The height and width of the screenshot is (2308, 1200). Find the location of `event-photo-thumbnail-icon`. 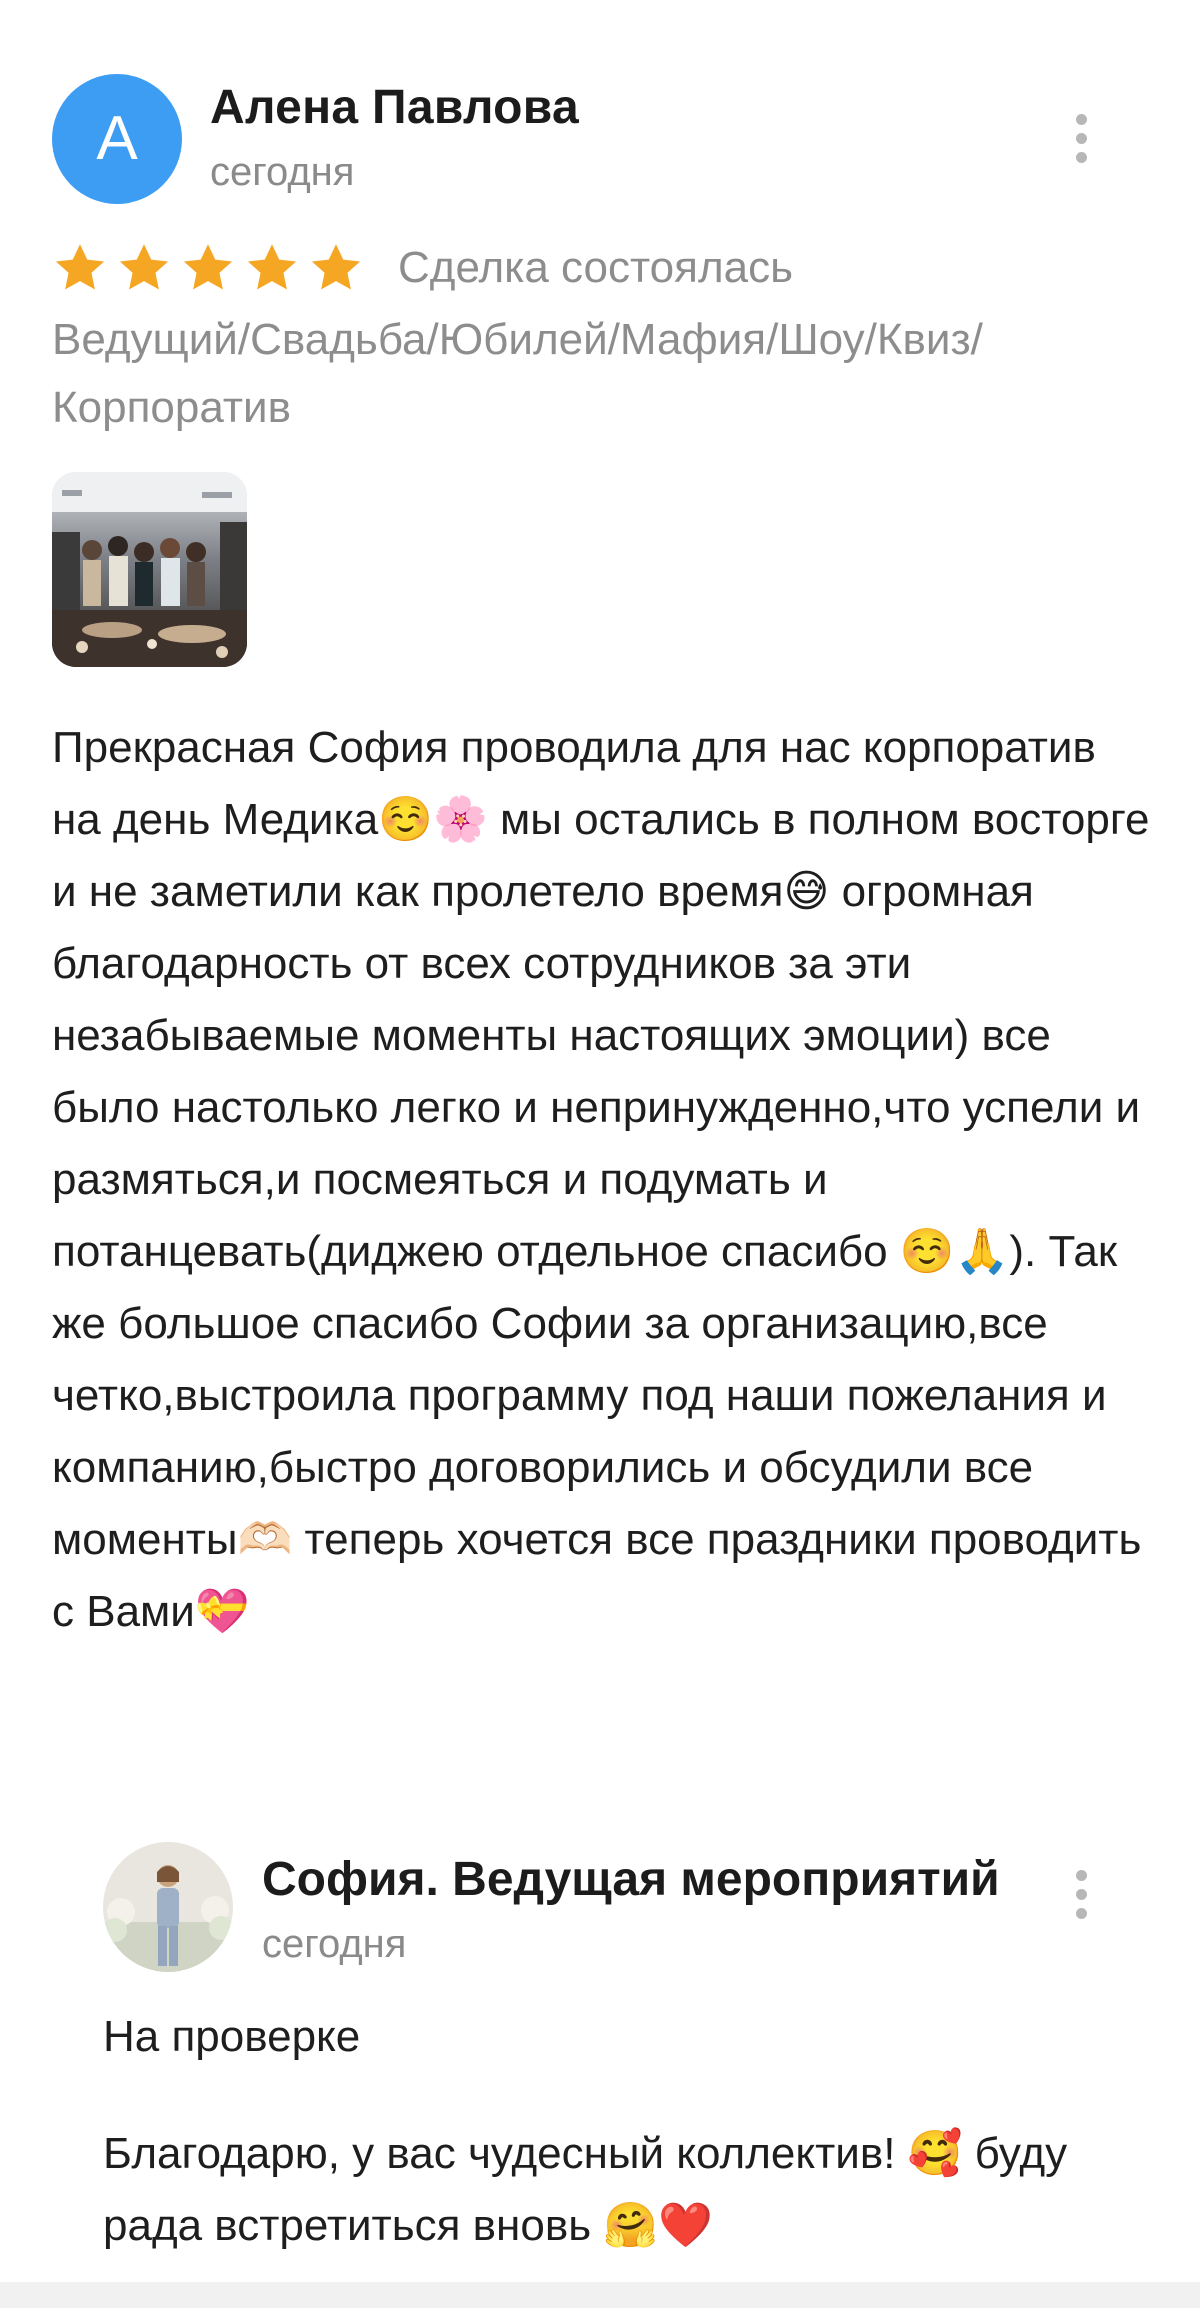

event-photo-thumbnail-icon is located at coordinates (149, 569).